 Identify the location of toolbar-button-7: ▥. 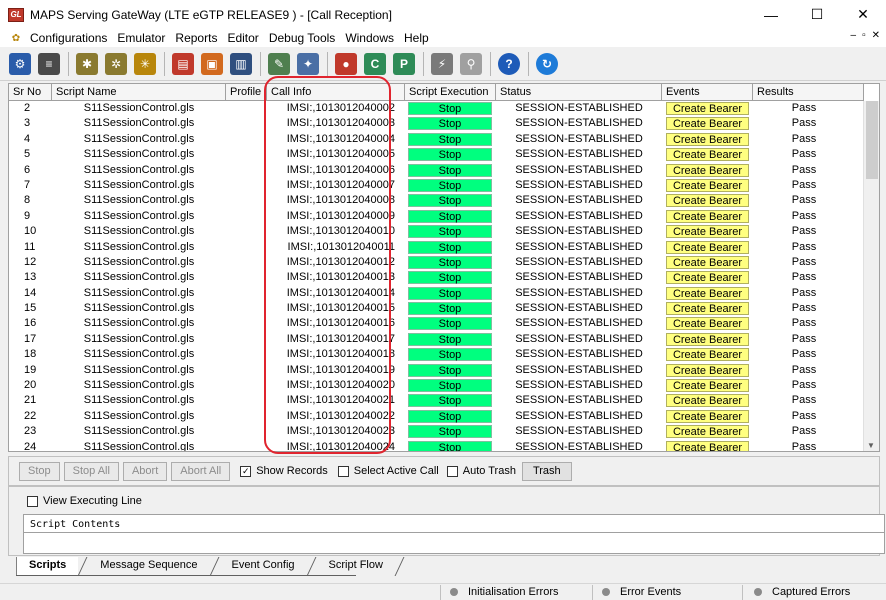
(241, 64).